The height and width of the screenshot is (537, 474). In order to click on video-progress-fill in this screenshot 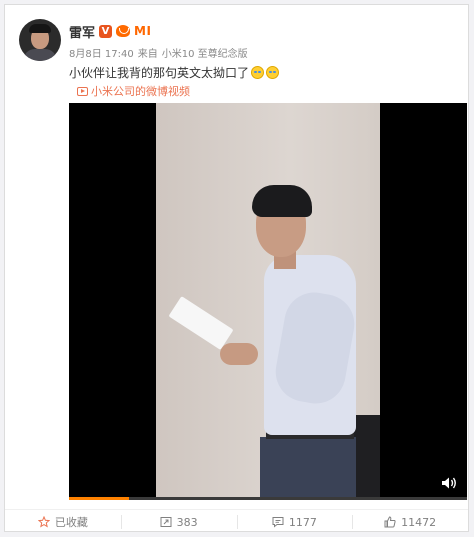, I will do `click(99, 498)`.